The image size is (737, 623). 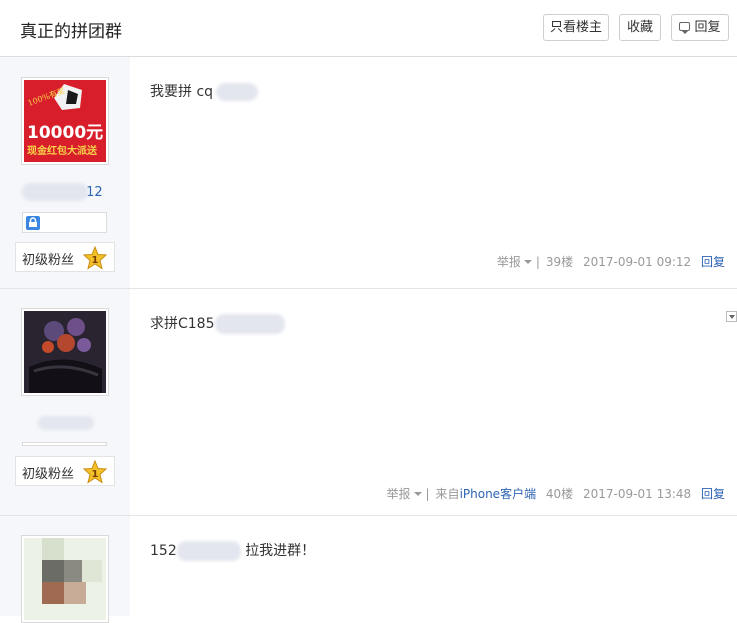 What do you see at coordinates (64, 444) in the screenshot?
I see `divider` at bounding box center [64, 444].